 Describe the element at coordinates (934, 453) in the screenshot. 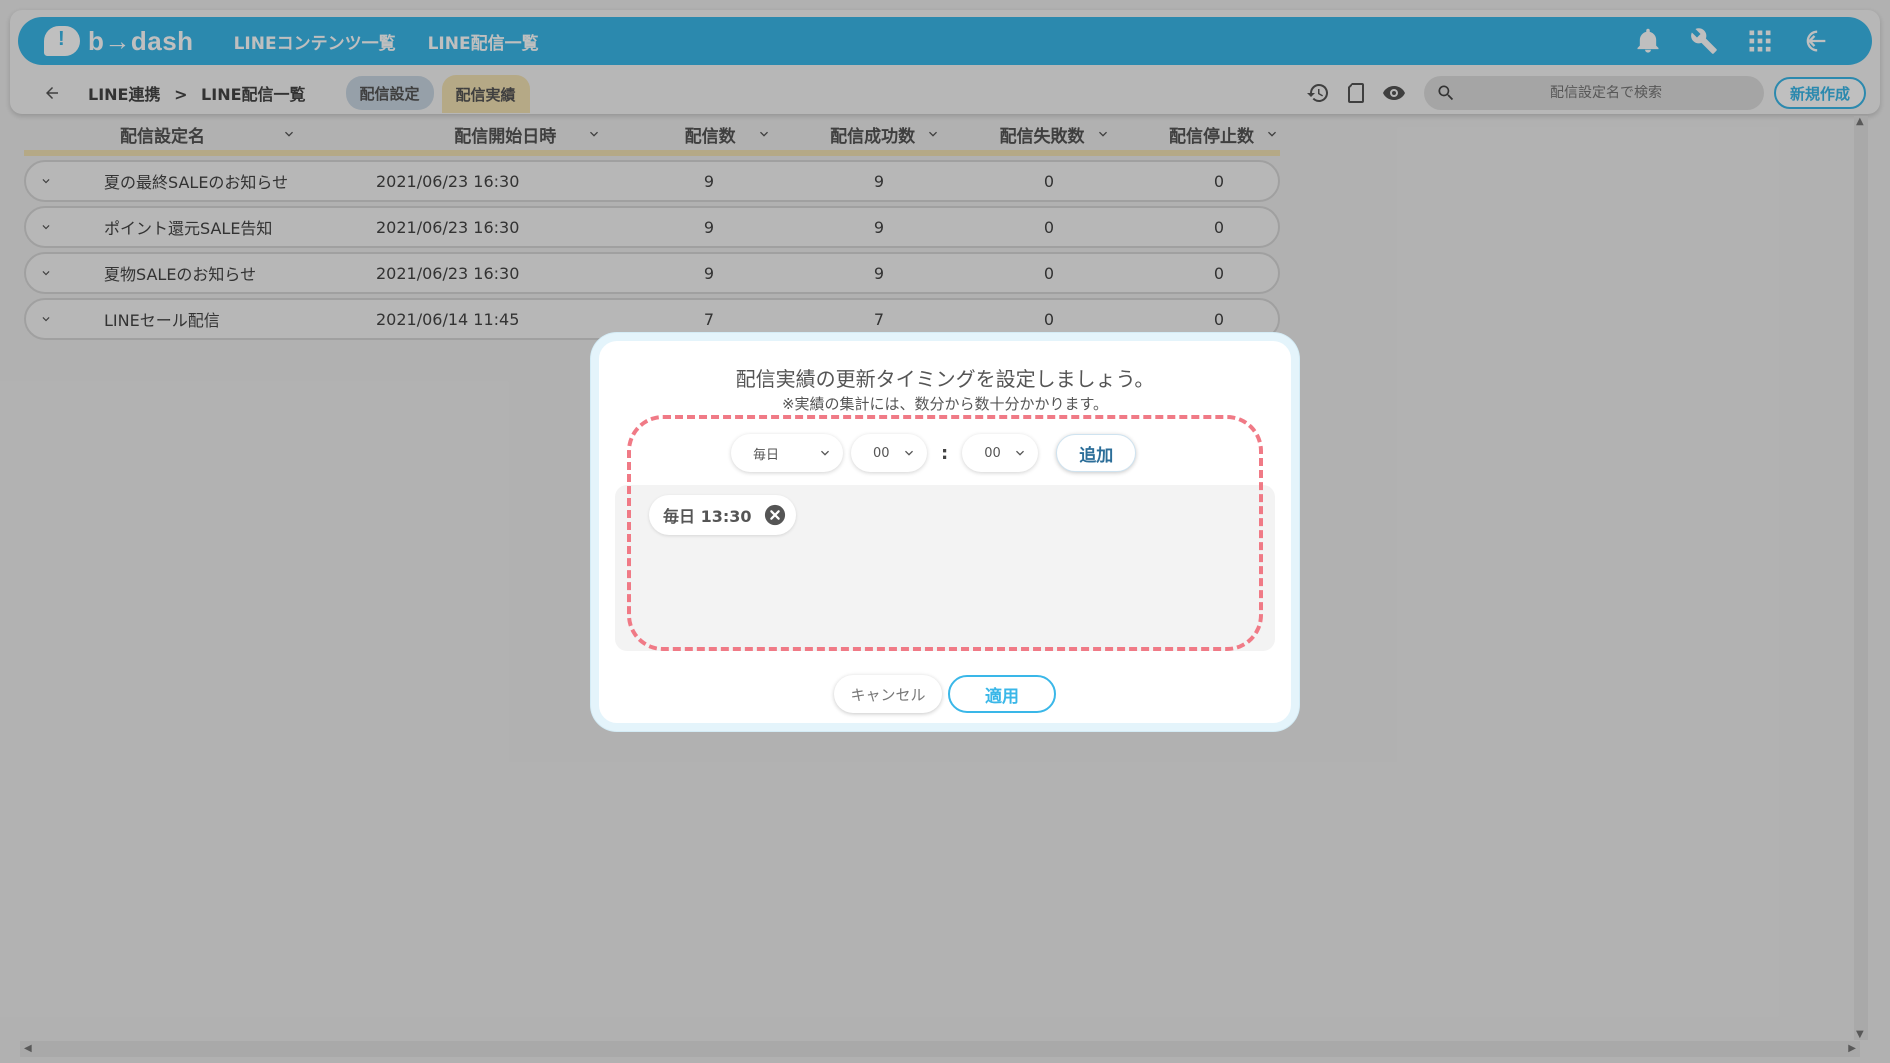

I see `timing-controls: 毎日 00 : 00 追加` at that location.